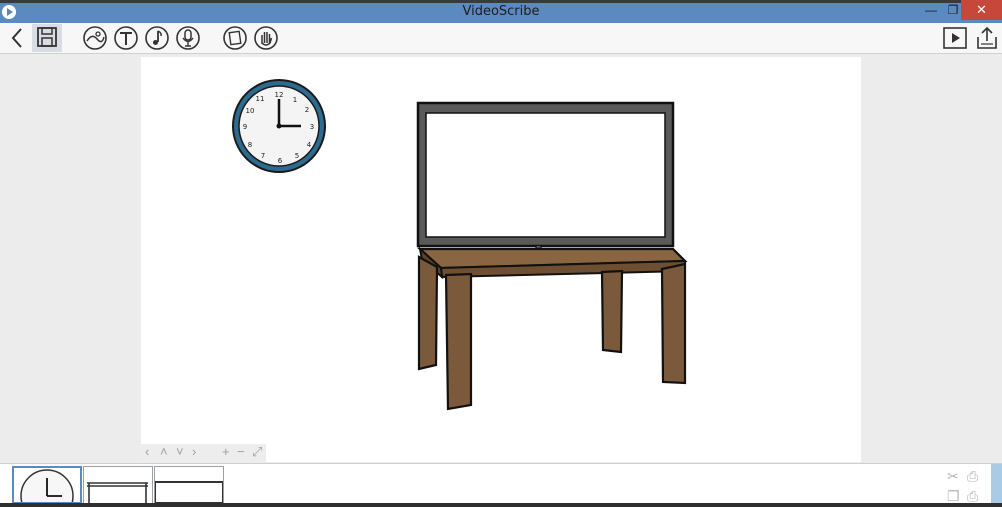 The height and width of the screenshot is (507, 1002). Describe the element at coordinates (972, 476) in the screenshot. I see `camera-icon: ⎙` at that location.